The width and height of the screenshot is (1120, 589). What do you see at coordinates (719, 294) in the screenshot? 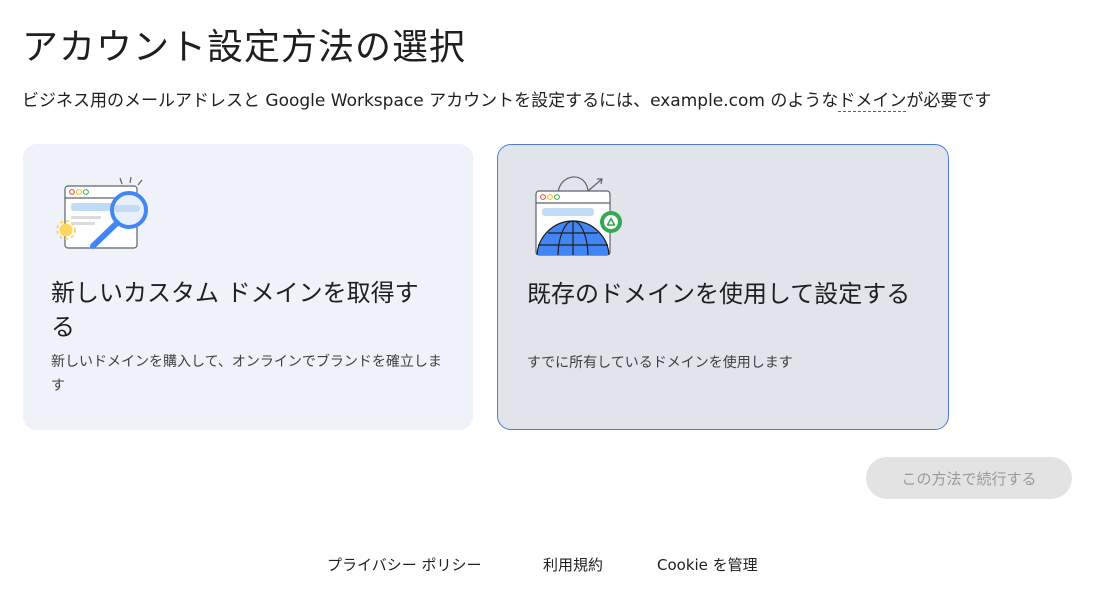
I see `option-title: 既存のドメインを使用して設定する` at bounding box center [719, 294].